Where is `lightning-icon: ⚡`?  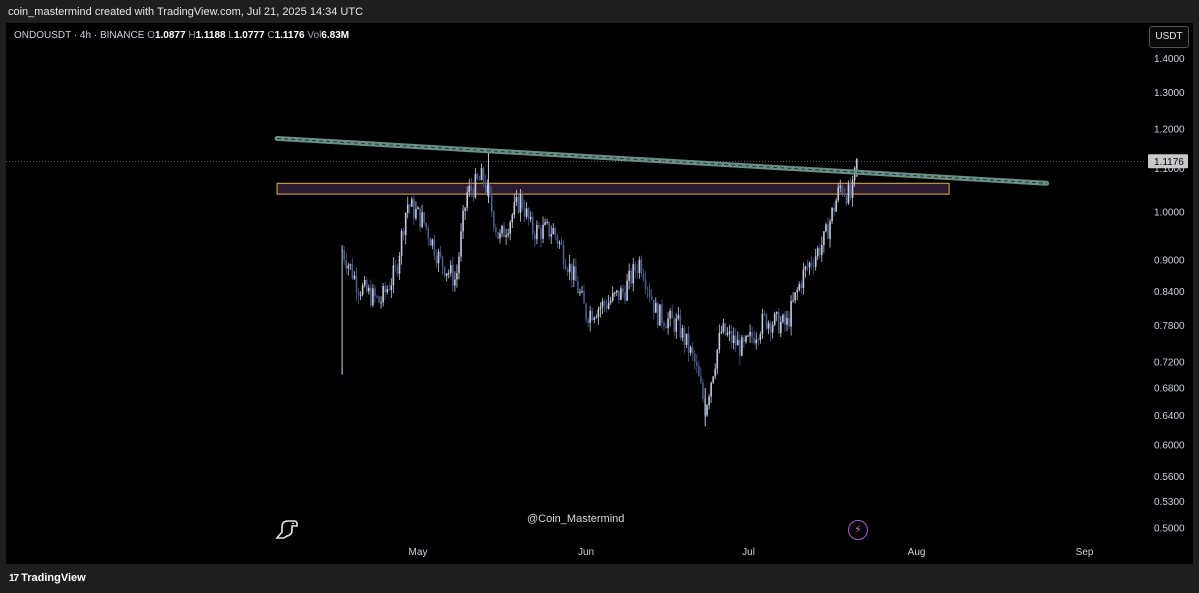 lightning-icon: ⚡ is located at coordinates (858, 530).